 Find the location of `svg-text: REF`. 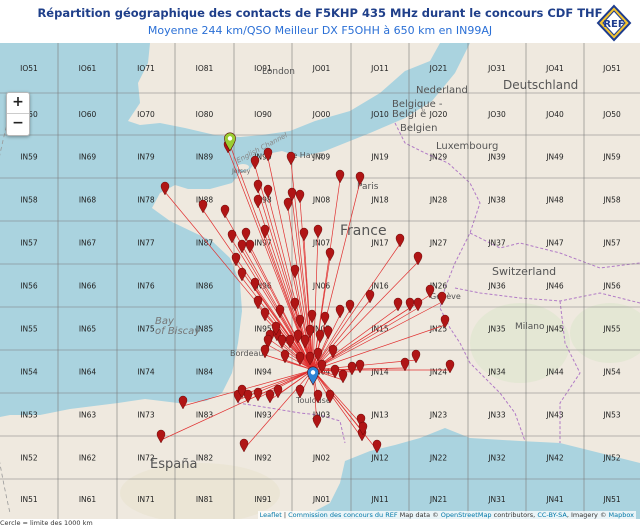

svg-text: REF is located at coordinates (613, 24).